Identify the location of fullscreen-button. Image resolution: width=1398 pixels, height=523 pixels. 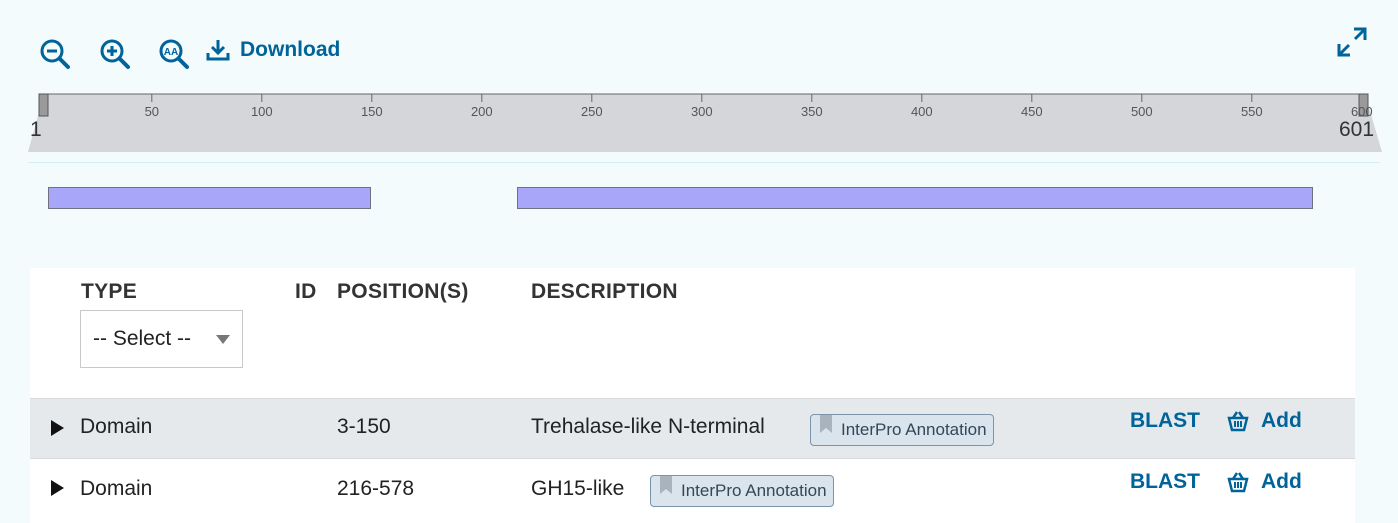
(1353, 43).